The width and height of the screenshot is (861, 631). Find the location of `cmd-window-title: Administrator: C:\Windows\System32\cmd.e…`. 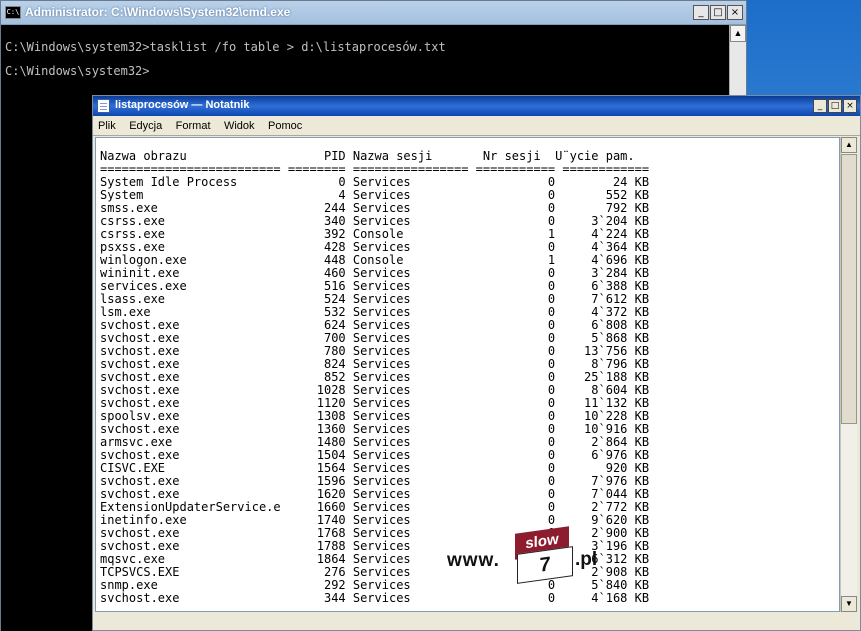

cmd-window-title: Administrator: C:\Windows\System32\cmd.e… is located at coordinates (158, 12).